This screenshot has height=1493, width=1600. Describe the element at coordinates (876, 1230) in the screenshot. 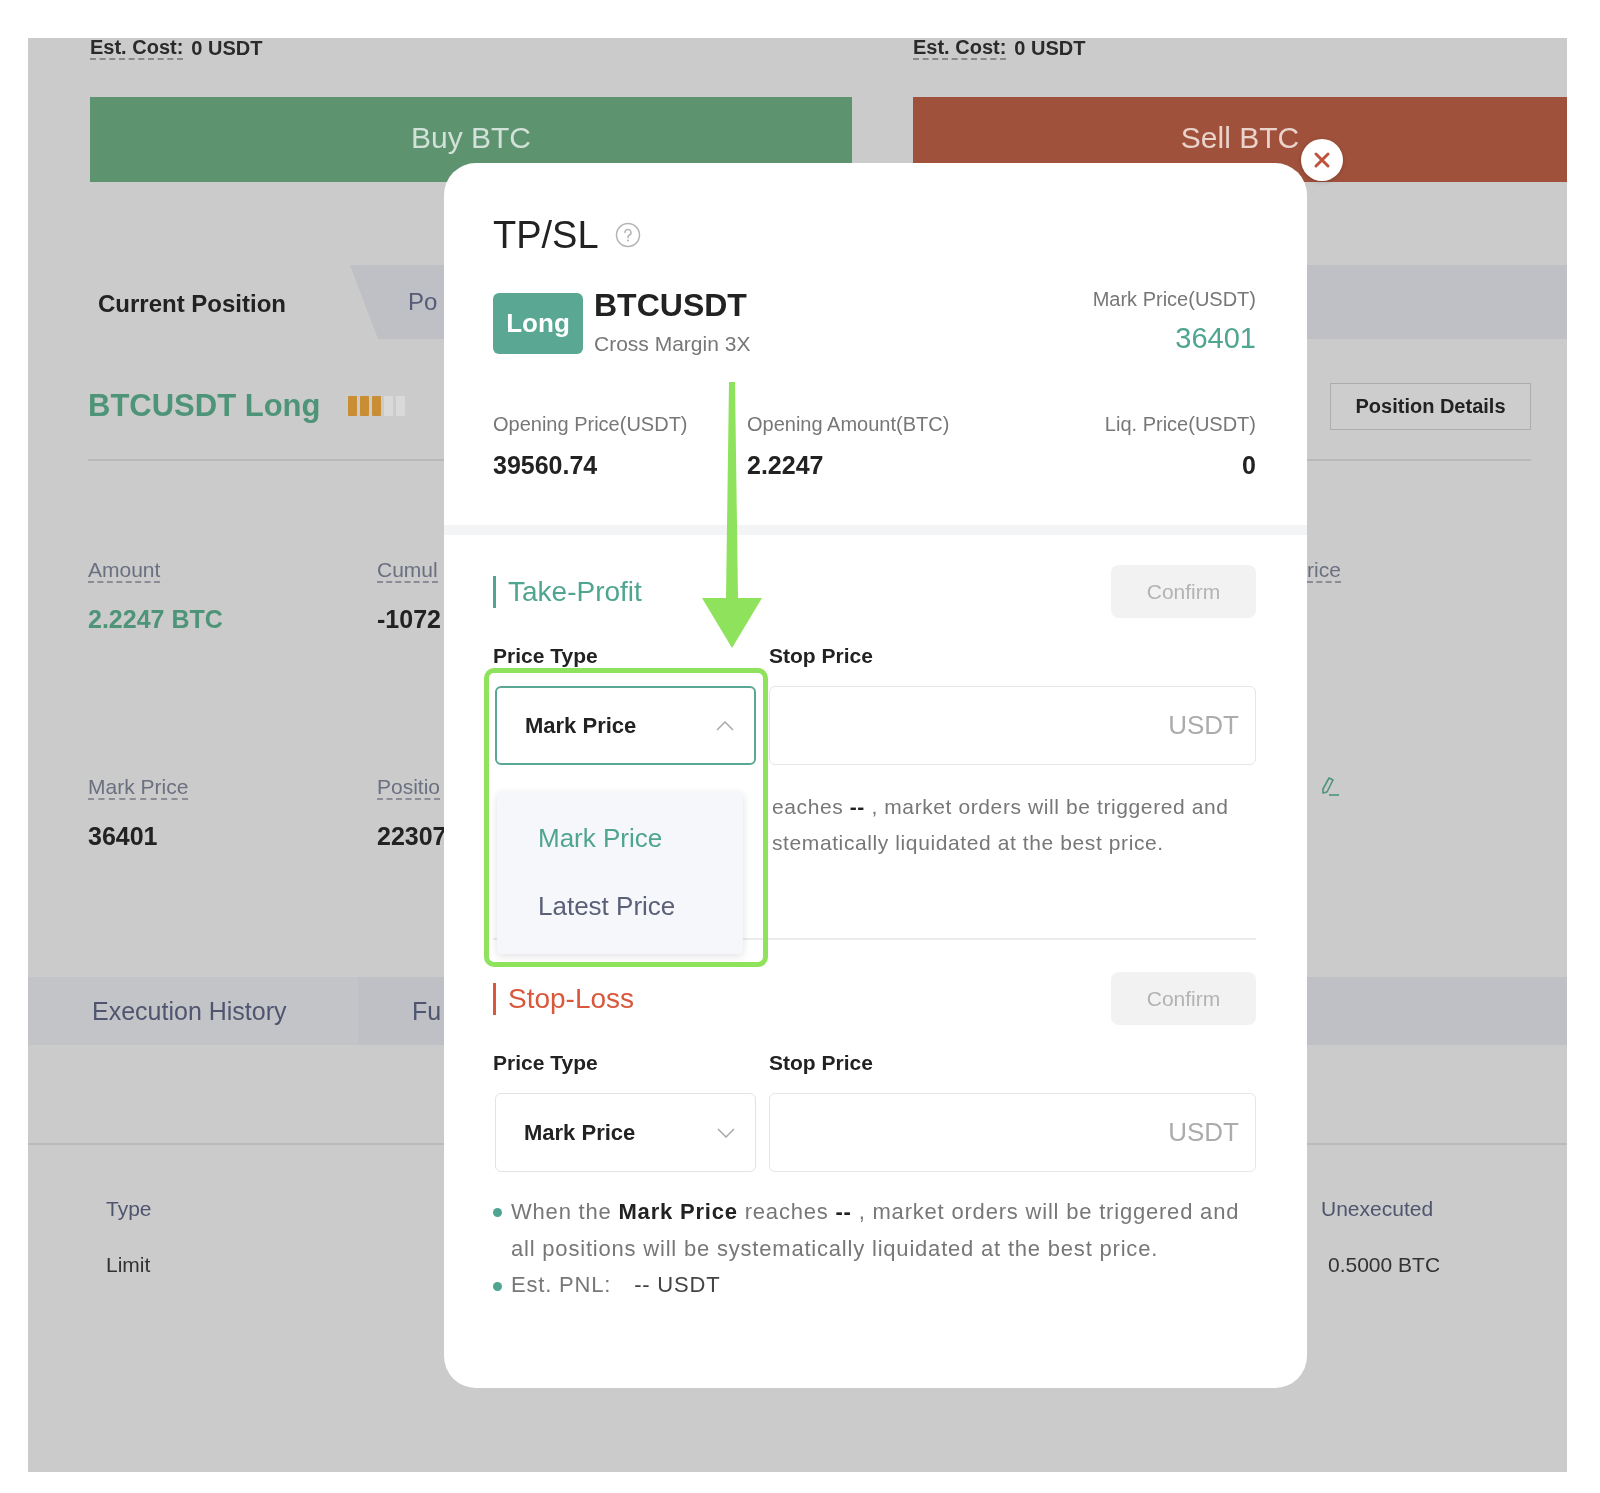

I see `notice-text: When the Mark Price reaches -- , market orders will be triggered and all positions will be systematically liquidated at the best price.` at that location.